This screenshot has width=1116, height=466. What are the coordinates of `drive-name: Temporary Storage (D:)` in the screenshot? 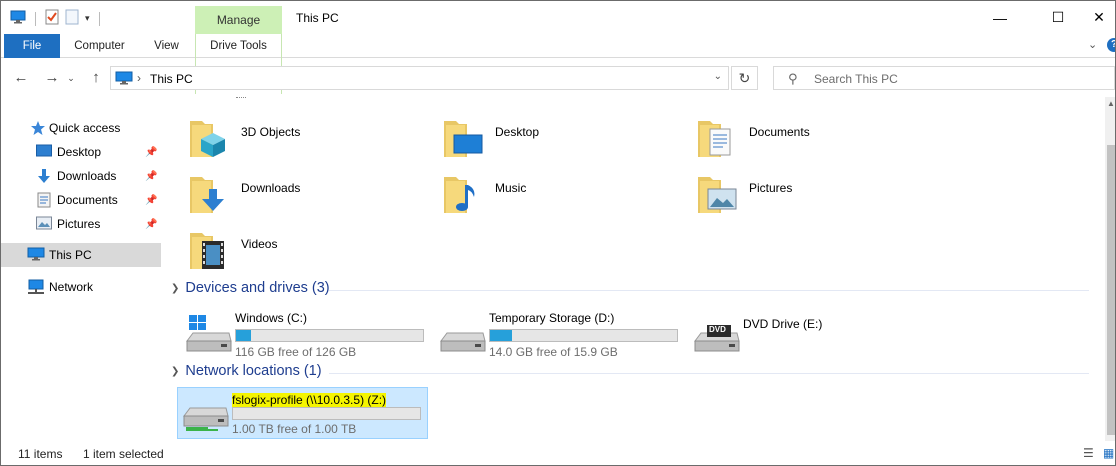 It's located at (552, 318).